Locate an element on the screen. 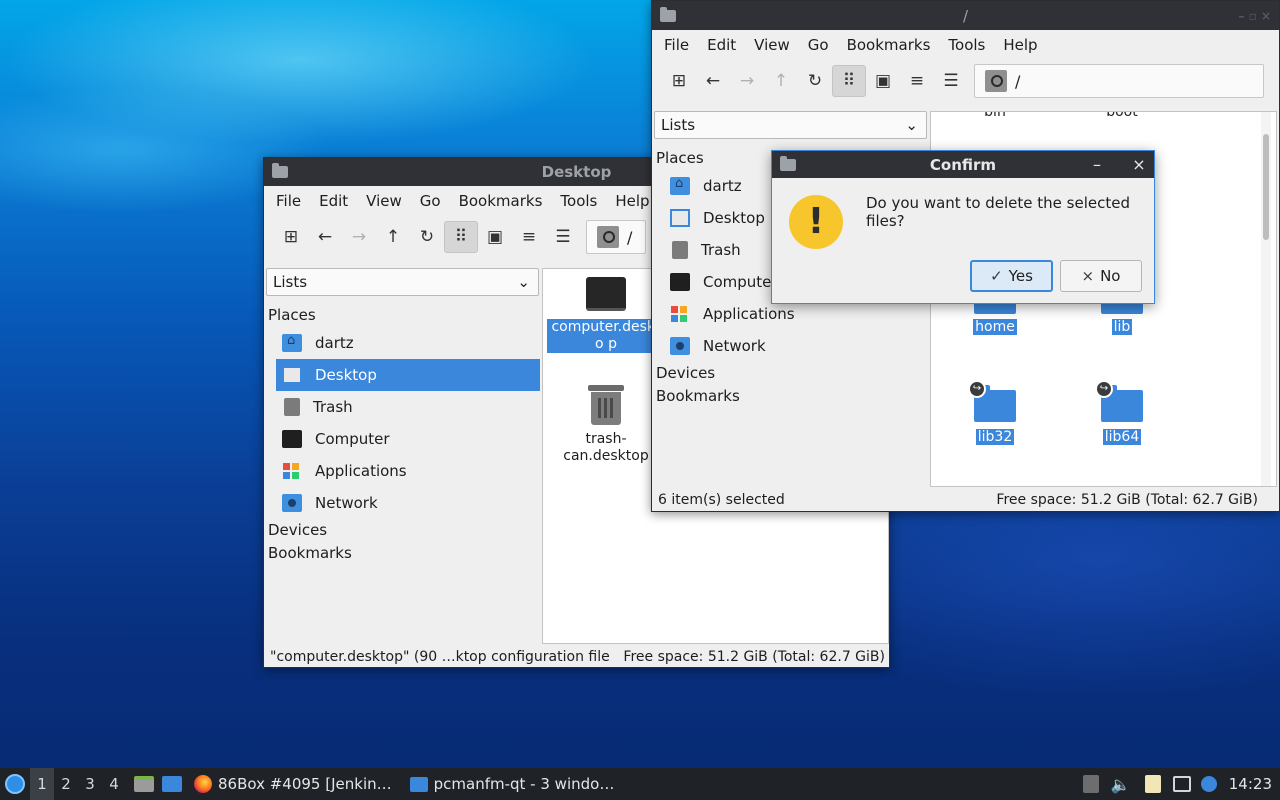 The image size is (1280, 800). check-icon: ✓ is located at coordinates (996, 276).